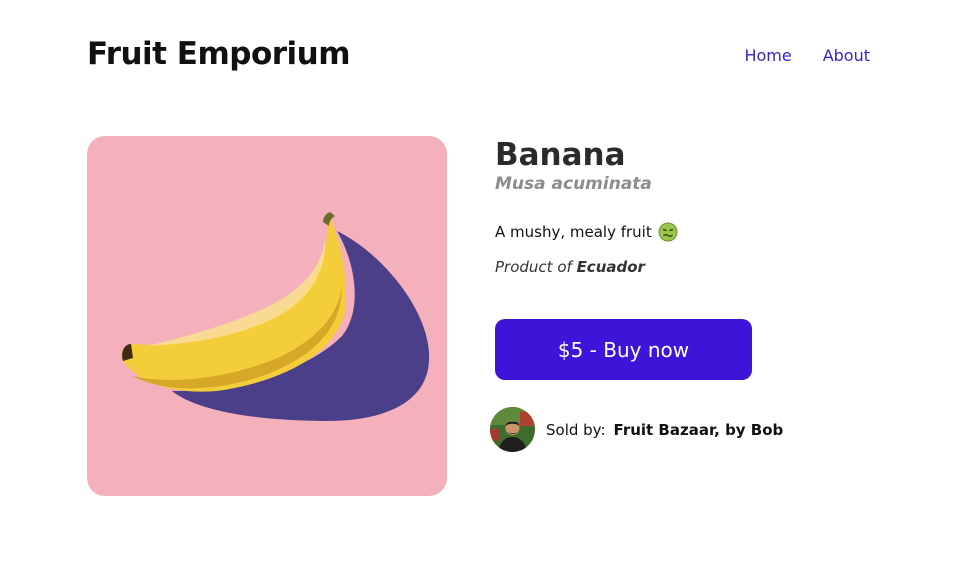 This screenshot has width=957, height=578. I want to click on buy-button-label: Buy now, so click(646, 349).